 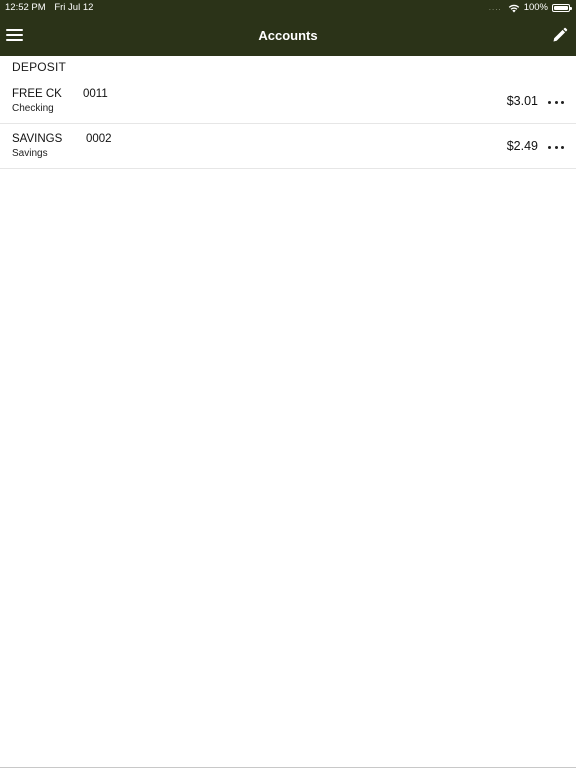 I want to click on battery-icon, so click(x=562, y=8).